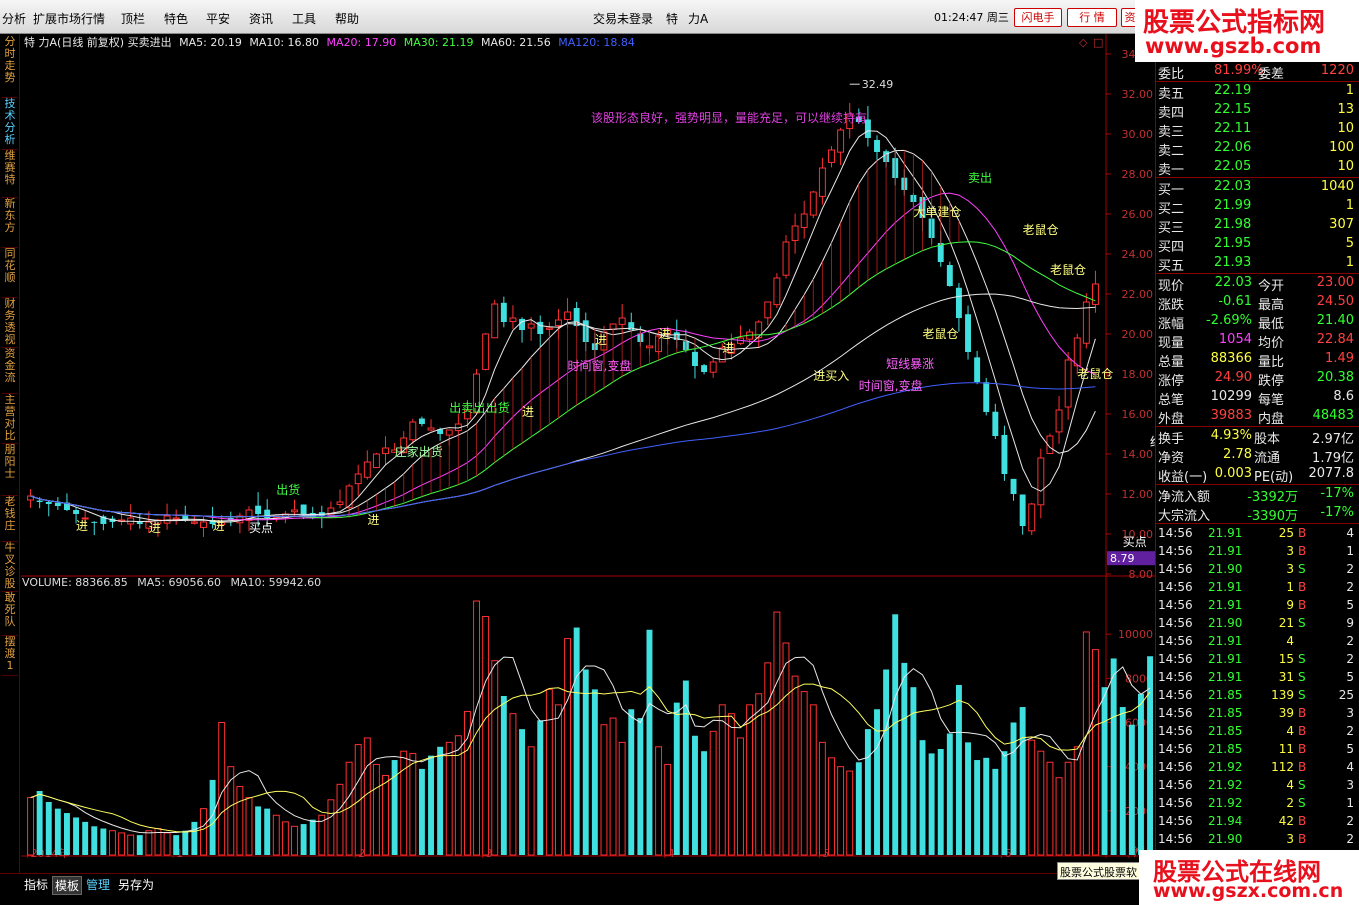 This screenshot has width=1359, height=905. Describe the element at coordinates (67, 885) in the screenshot. I see `tab-template: 模板` at that location.